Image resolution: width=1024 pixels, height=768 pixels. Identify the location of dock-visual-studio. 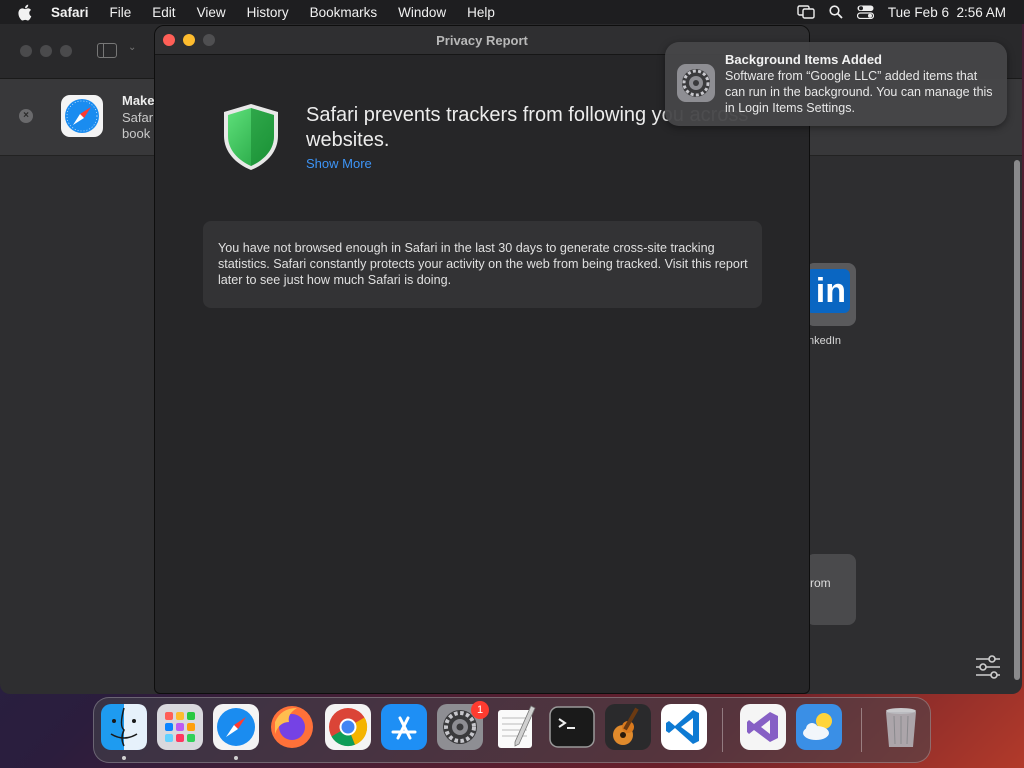
(763, 727).